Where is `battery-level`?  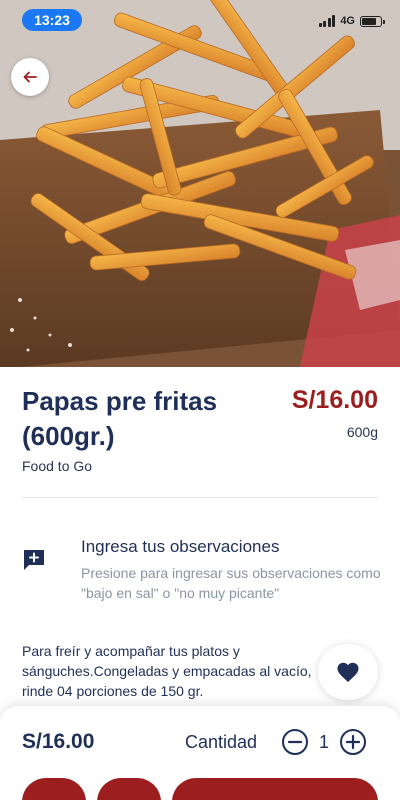
battery-level is located at coordinates (369, 21).